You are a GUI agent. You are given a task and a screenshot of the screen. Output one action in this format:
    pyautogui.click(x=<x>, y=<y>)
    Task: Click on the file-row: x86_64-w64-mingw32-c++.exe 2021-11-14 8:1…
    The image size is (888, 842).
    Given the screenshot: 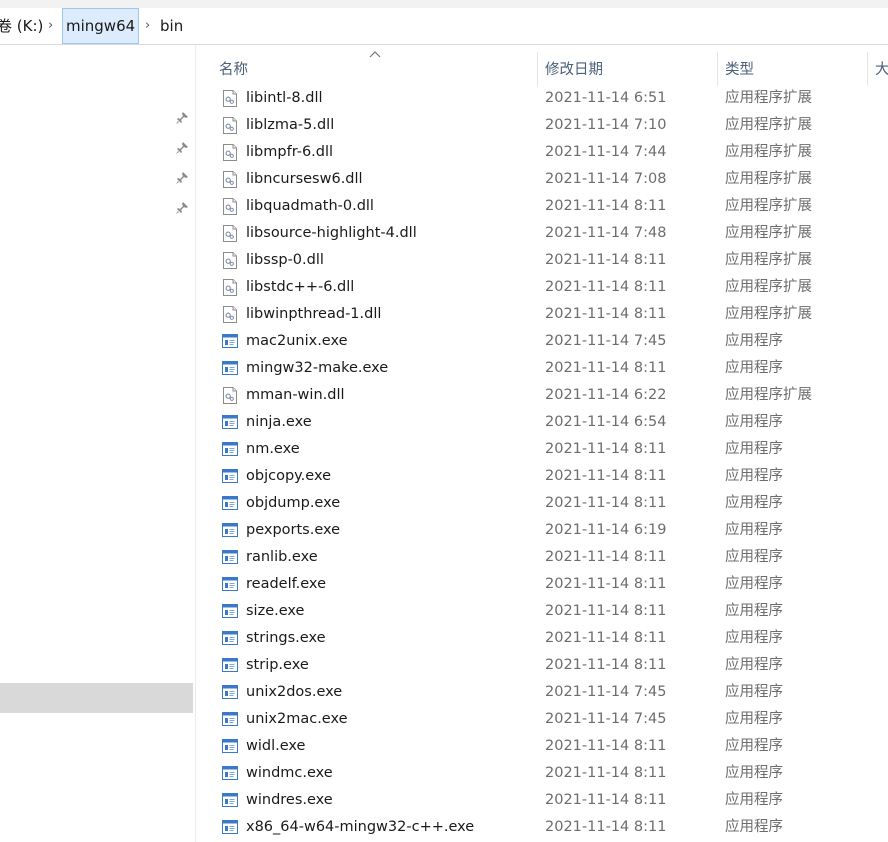 What is the action you would take?
    pyautogui.click(x=549, y=827)
    